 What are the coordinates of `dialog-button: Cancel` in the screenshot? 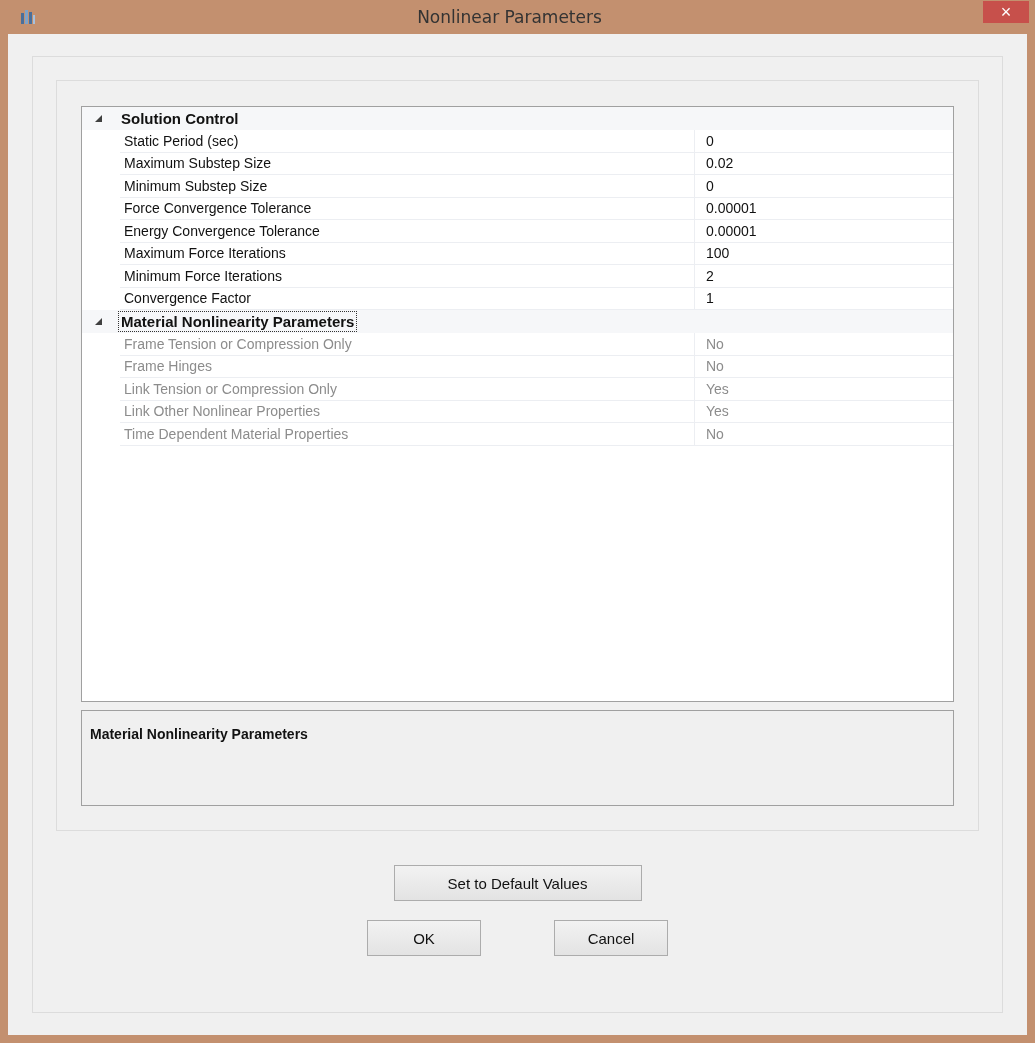 It's located at (611, 938).